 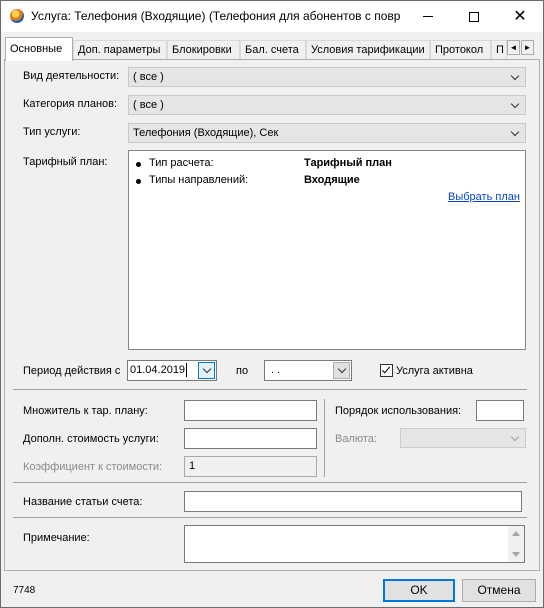 What do you see at coordinates (276, 370) in the screenshot?
I see `period-to-value: . .` at bounding box center [276, 370].